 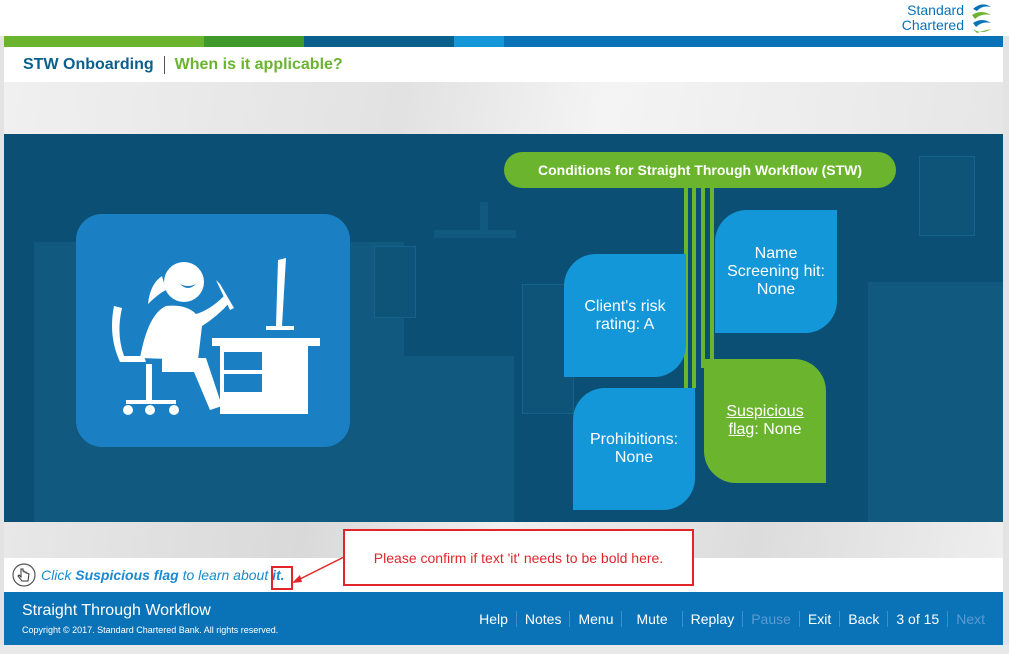 What do you see at coordinates (475, 234) in the screenshot?
I see `background-shelf` at bounding box center [475, 234].